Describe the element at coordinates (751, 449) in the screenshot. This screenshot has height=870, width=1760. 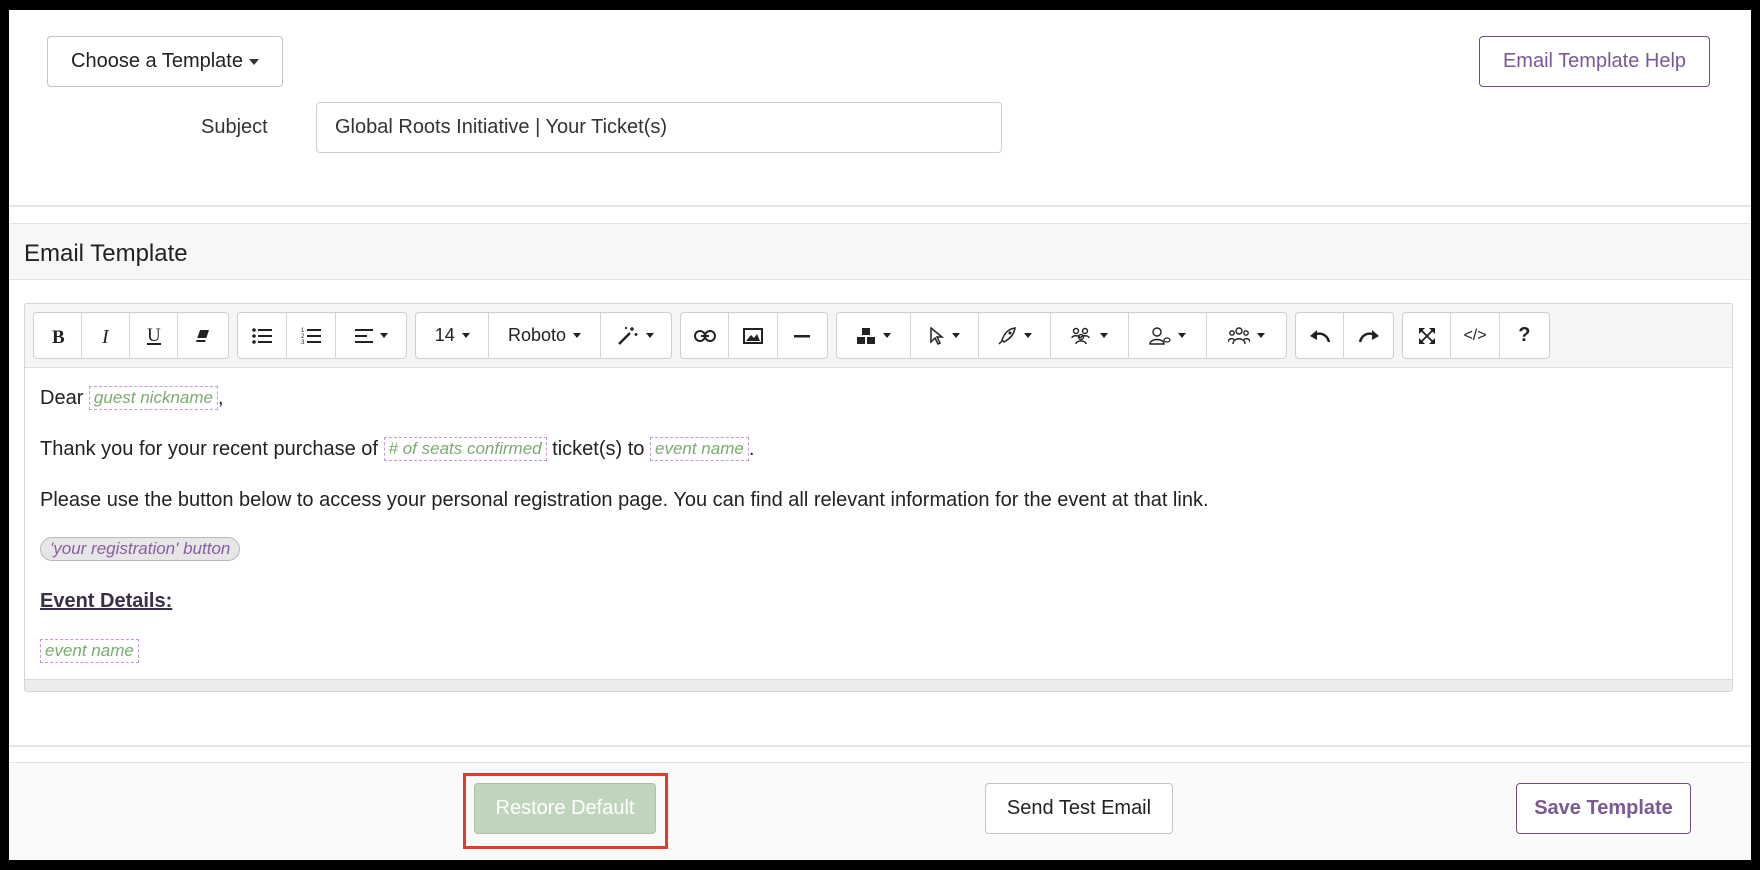
I see `purchase-period: .` at that location.